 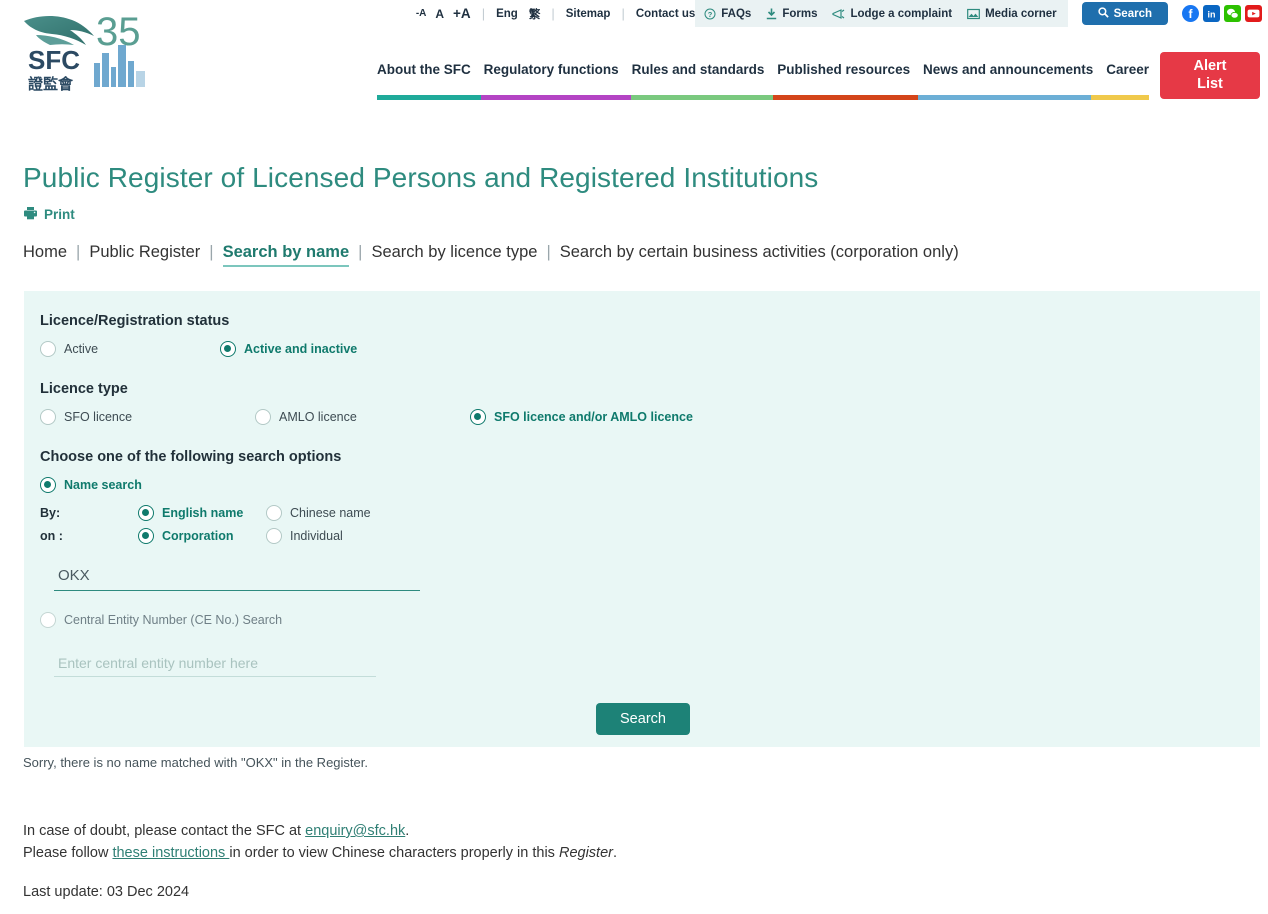 I want to click on wechat-icon, so click(x=1232, y=13).